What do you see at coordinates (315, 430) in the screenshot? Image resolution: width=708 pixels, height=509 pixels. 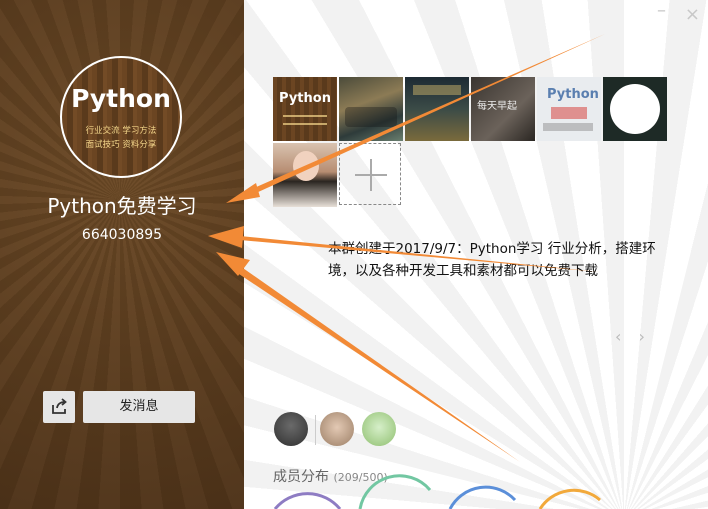 I see `member-divider` at bounding box center [315, 430].